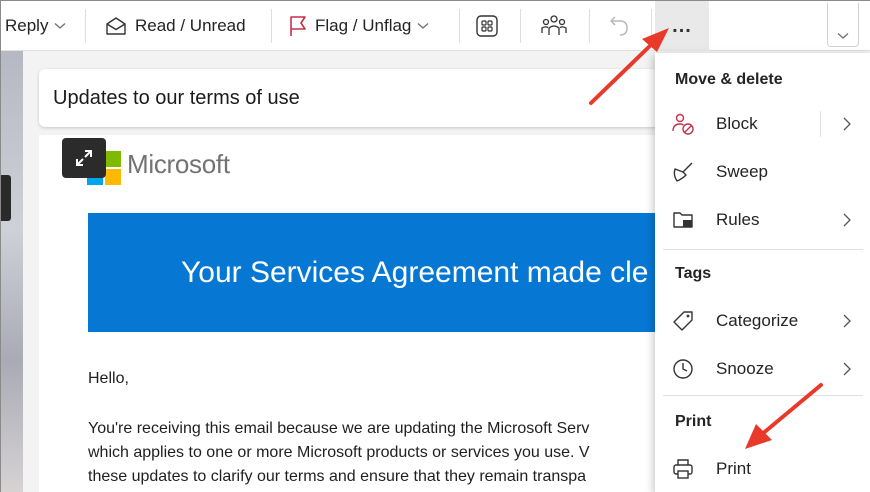  What do you see at coordinates (683, 124) in the screenshot?
I see `block-icon` at bounding box center [683, 124].